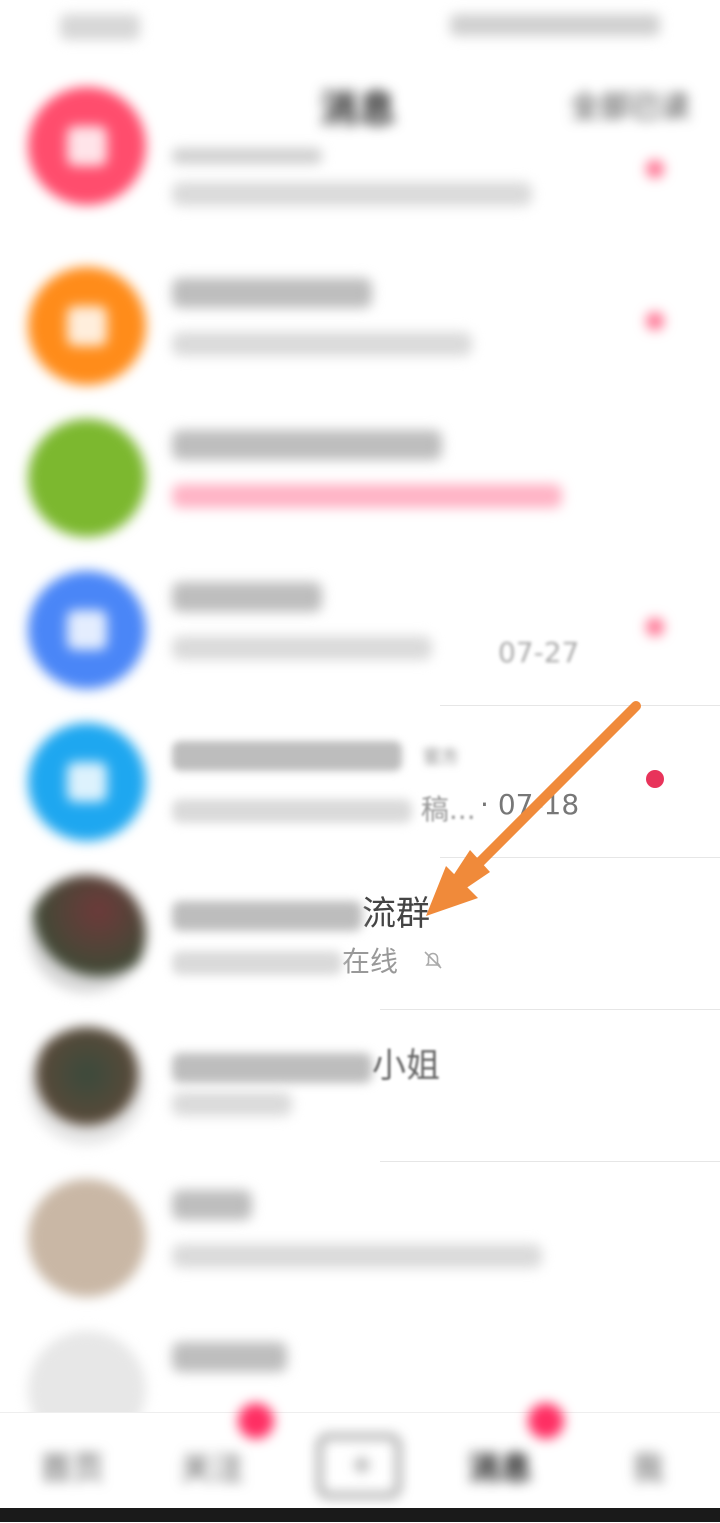  I want to click on nav-home: 首页, so click(72, 1466).